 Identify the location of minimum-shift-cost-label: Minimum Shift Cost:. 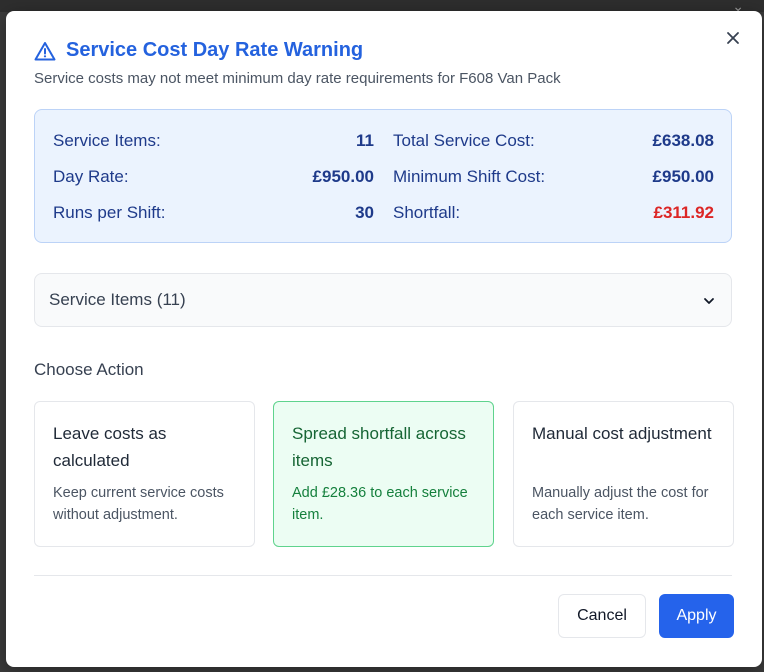
(469, 176).